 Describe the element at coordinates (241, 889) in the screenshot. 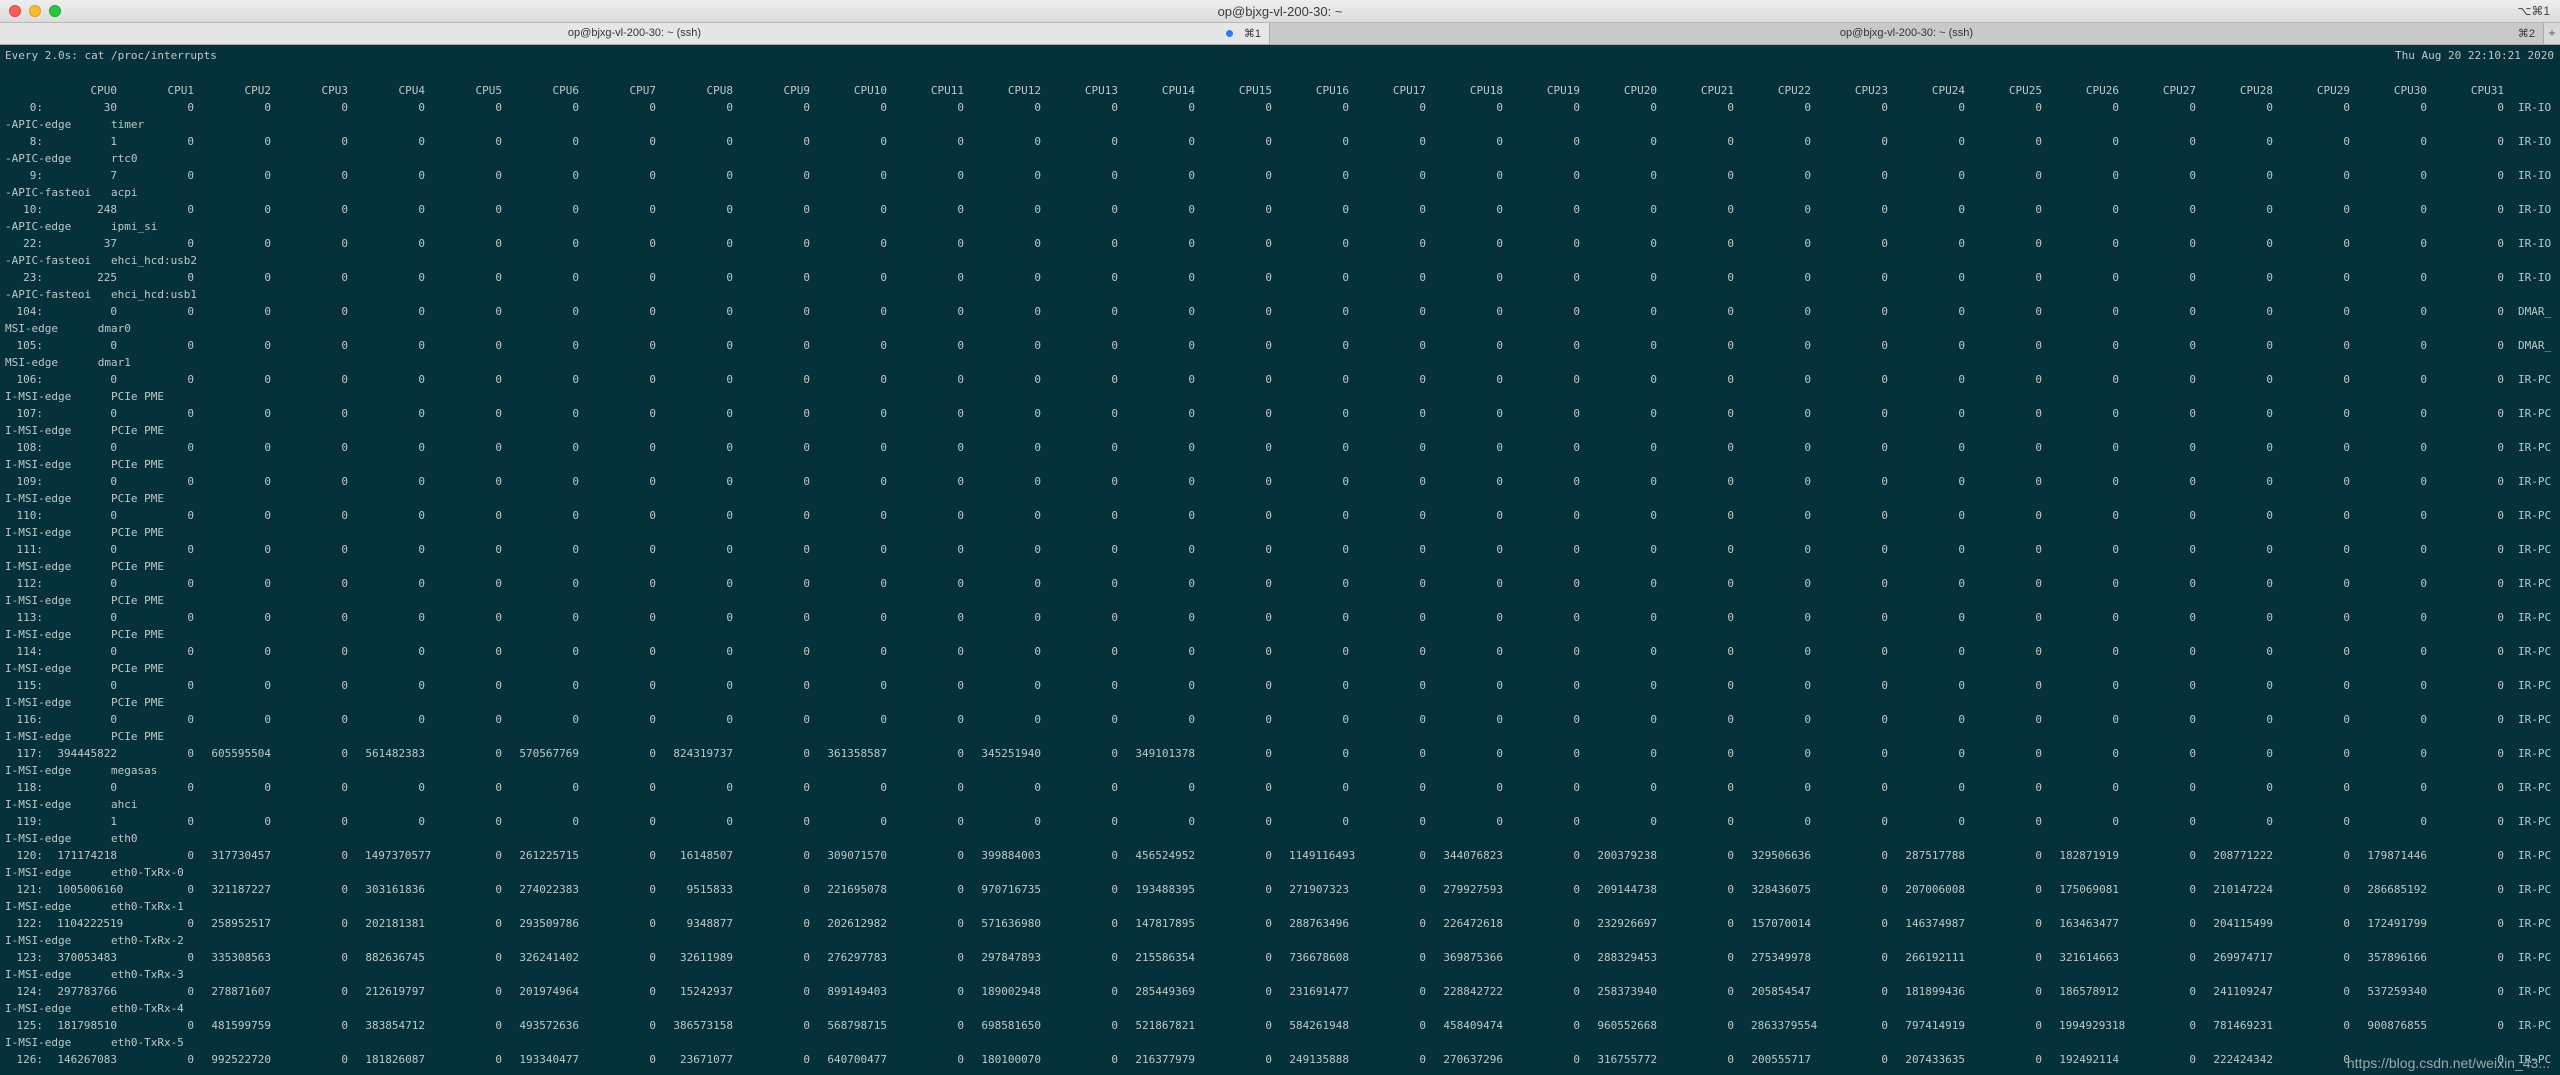

I see `interrupt-count-cell: 321187227` at that location.